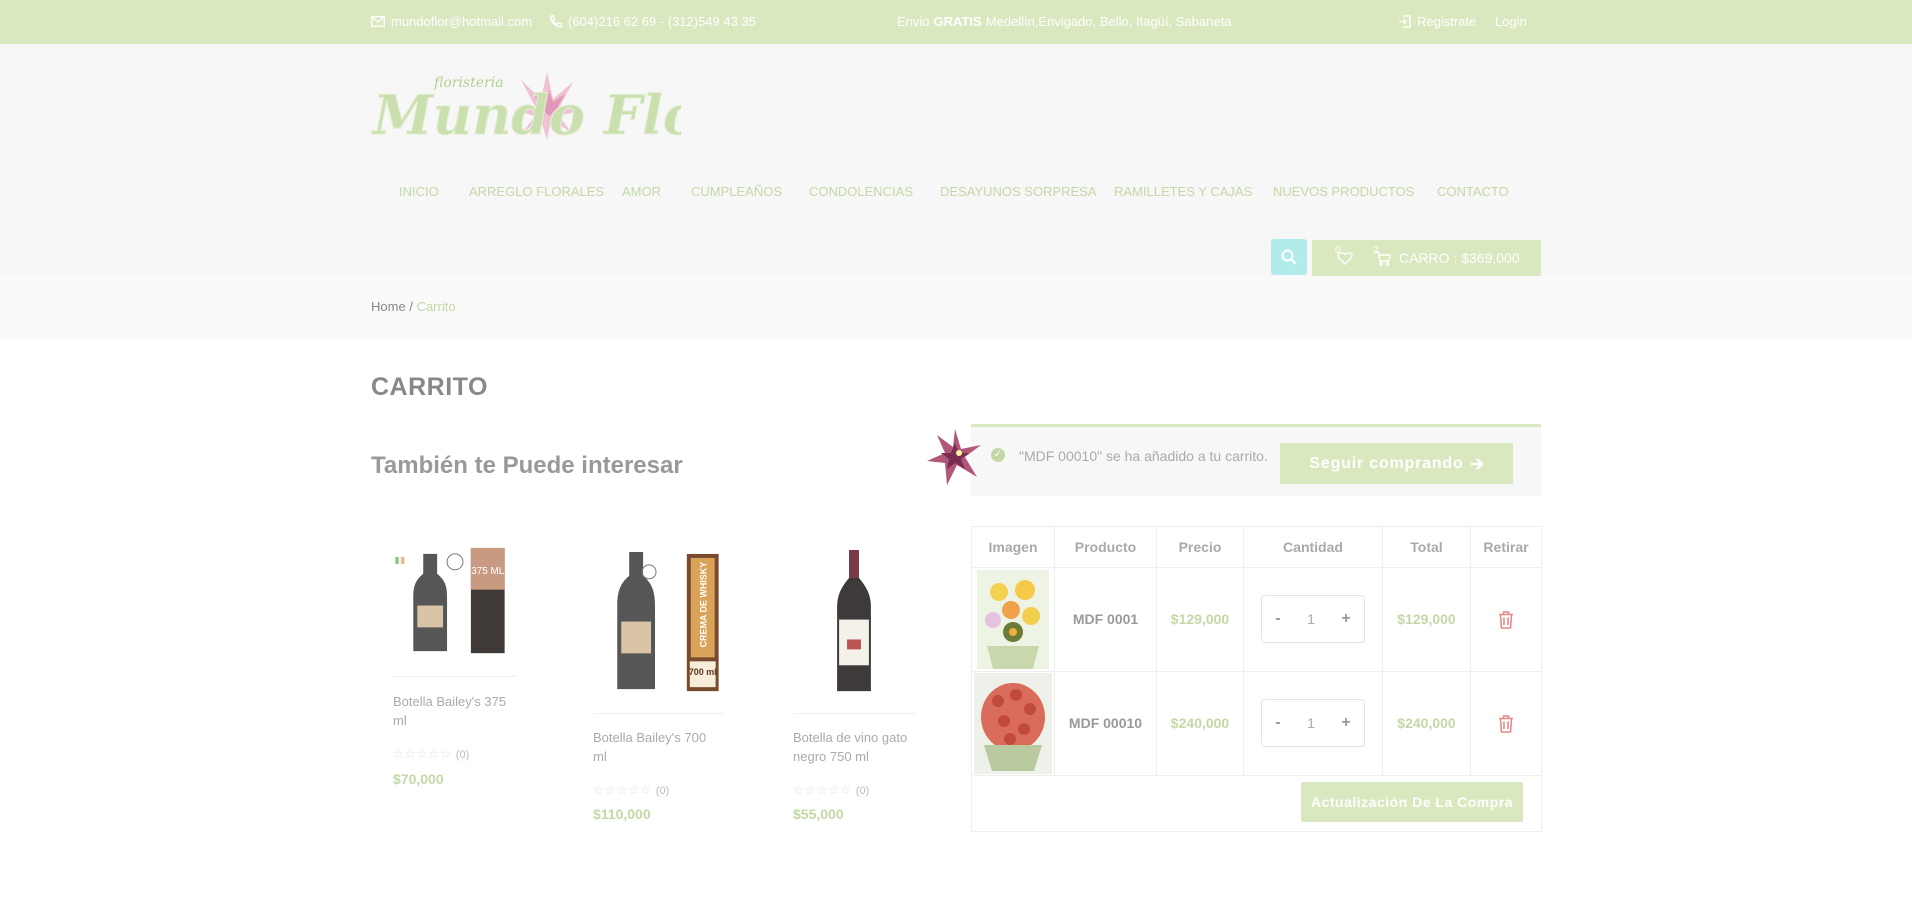  I want to click on cart-button: 0 2 CARRO : $369,000, so click(1426, 258).